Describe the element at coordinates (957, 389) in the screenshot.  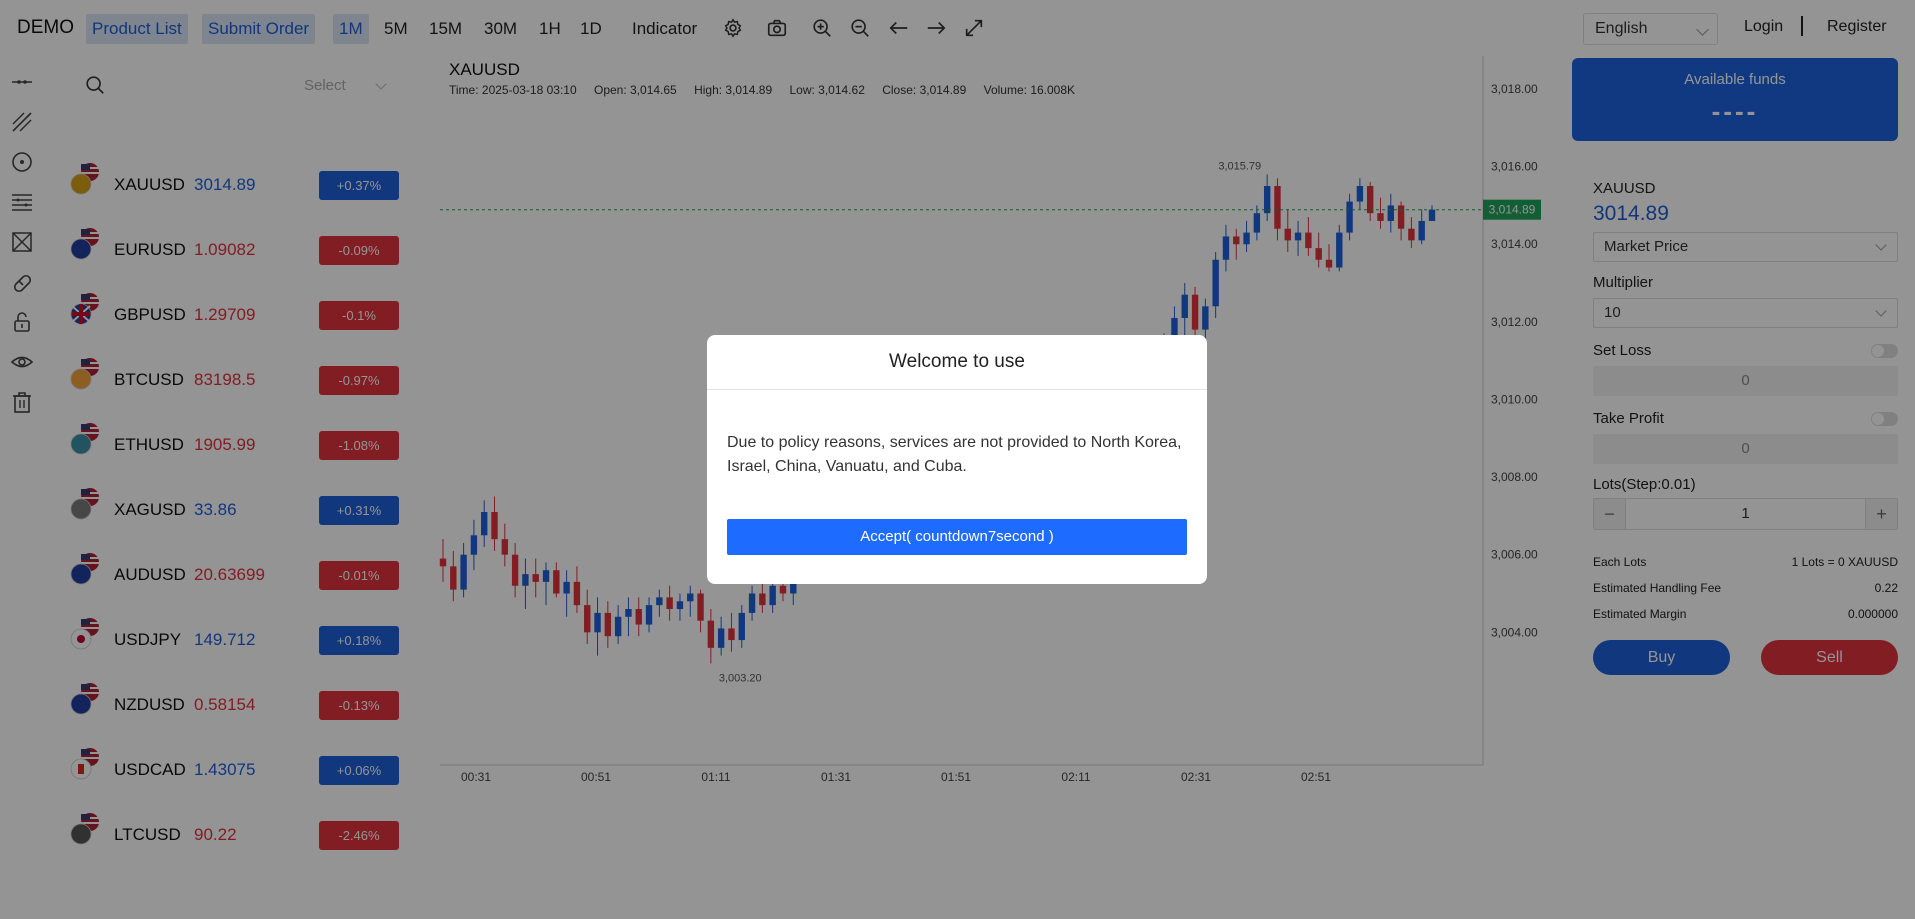
I see `modal-divider` at that location.